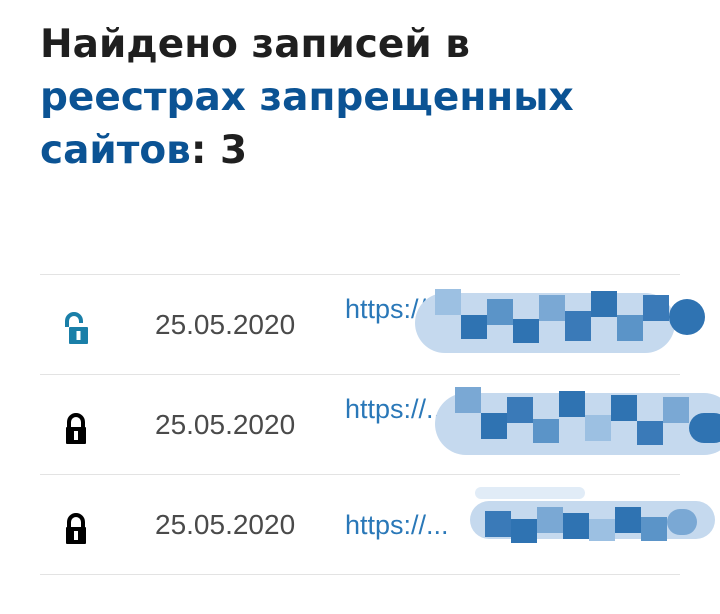  What do you see at coordinates (307, 124) in the screenshot?
I see `banned-sites-registry-link: реестрах запрещенных сайтов` at bounding box center [307, 124].